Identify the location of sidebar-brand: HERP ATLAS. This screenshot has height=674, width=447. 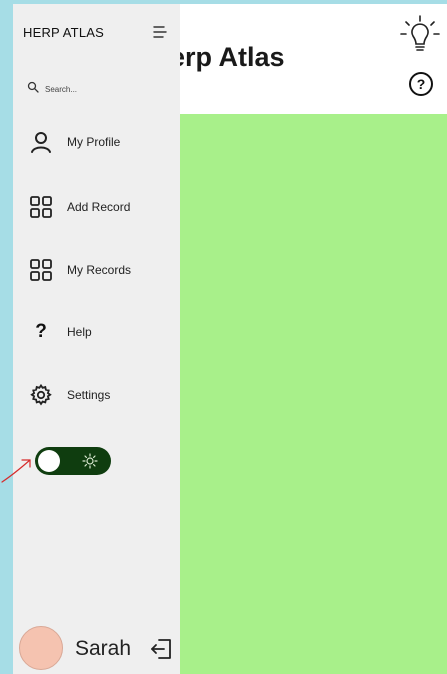
(63, 32).